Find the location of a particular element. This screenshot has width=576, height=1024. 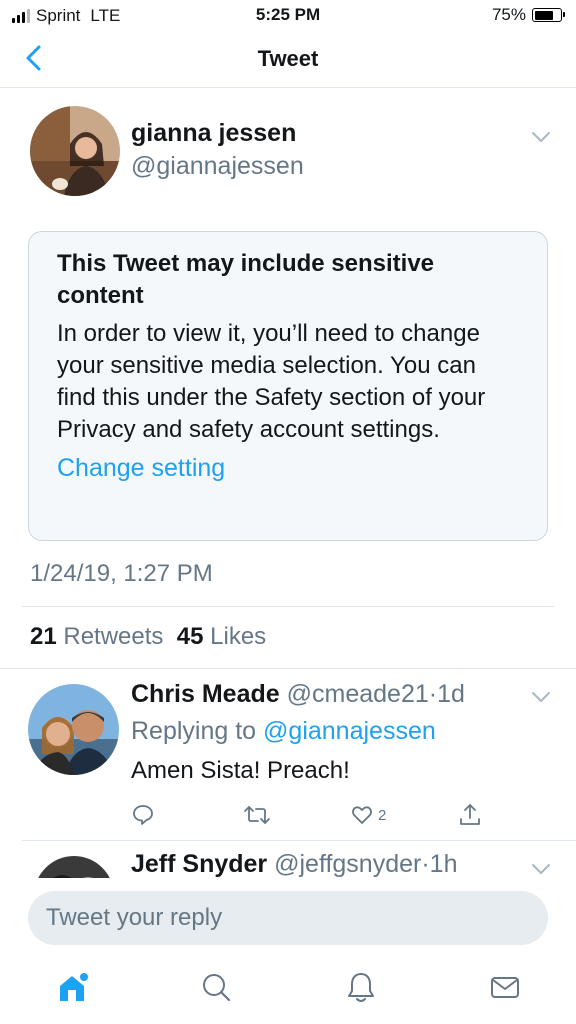

like-action-button: 2 is located at coordinates (368, 815).